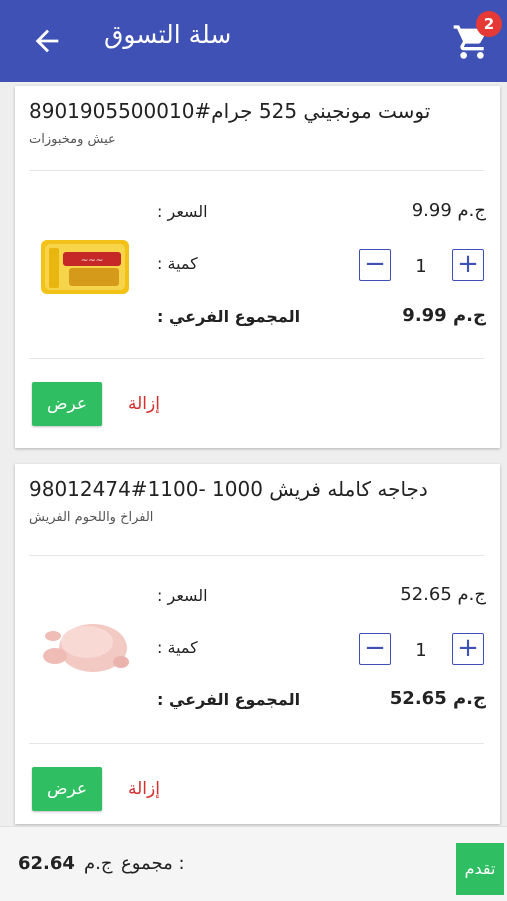  I want to click on product-name: دجاجه كامله فريش 1000 -1100#98012474, so click(228, 489).